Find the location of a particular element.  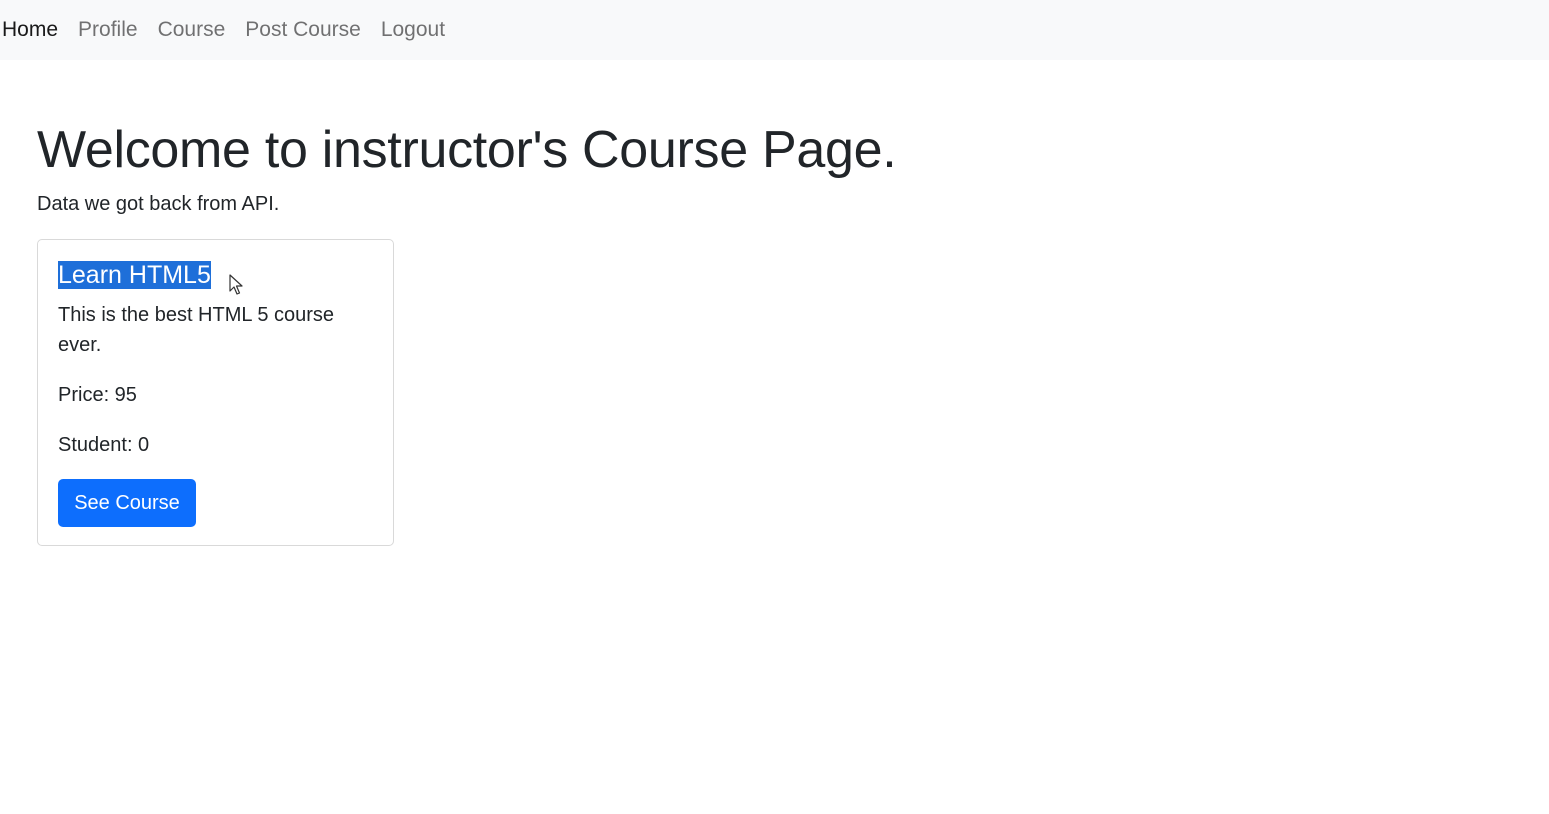

nav-logout: Logout is located at coordinates (413, 30).